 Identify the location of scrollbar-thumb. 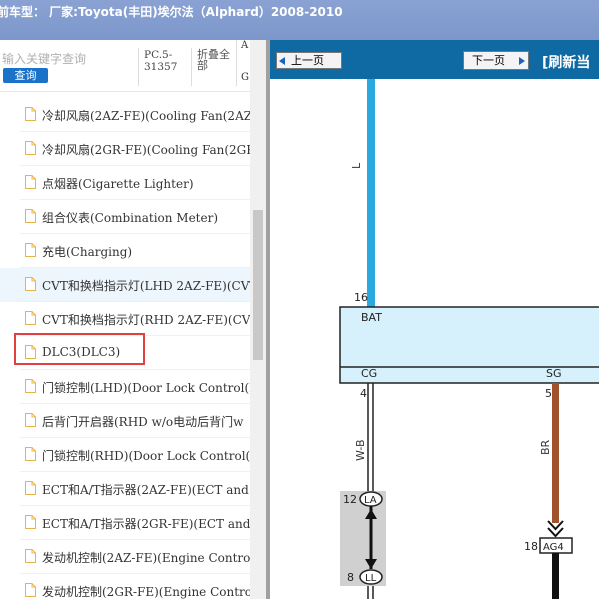
(258, 285).